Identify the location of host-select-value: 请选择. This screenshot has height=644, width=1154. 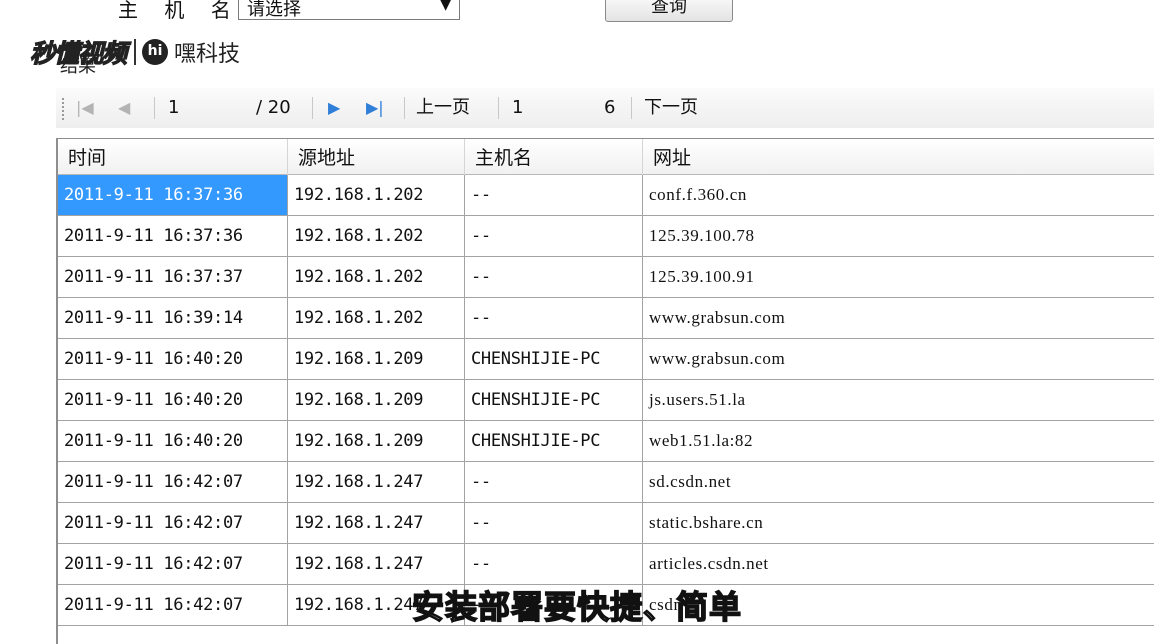
(274, 10).